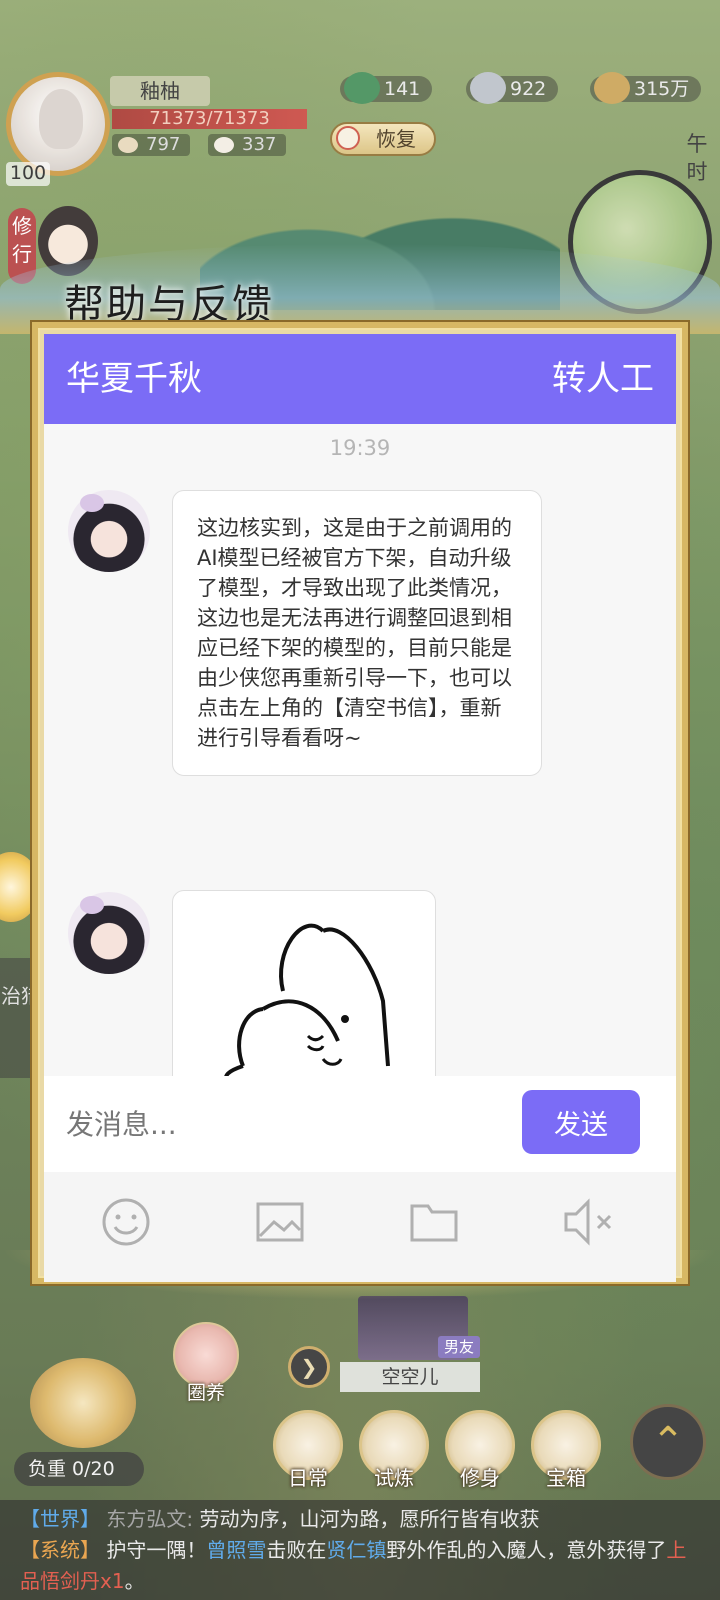  What do you see at coordinates (581, 1122) in the screenshot?
I see `send-button: 发送` at bounding box center [581, 1122].